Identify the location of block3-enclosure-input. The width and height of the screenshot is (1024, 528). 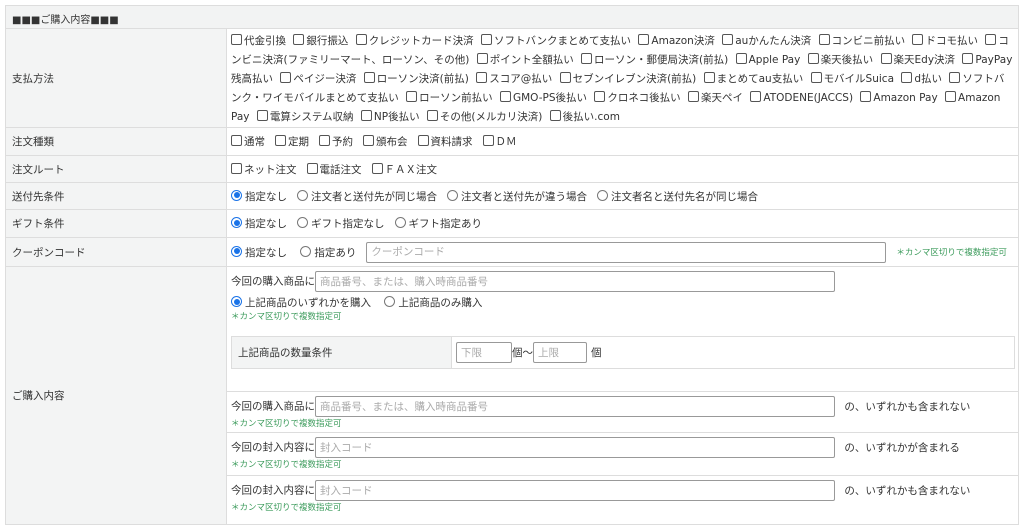
(575, 447).